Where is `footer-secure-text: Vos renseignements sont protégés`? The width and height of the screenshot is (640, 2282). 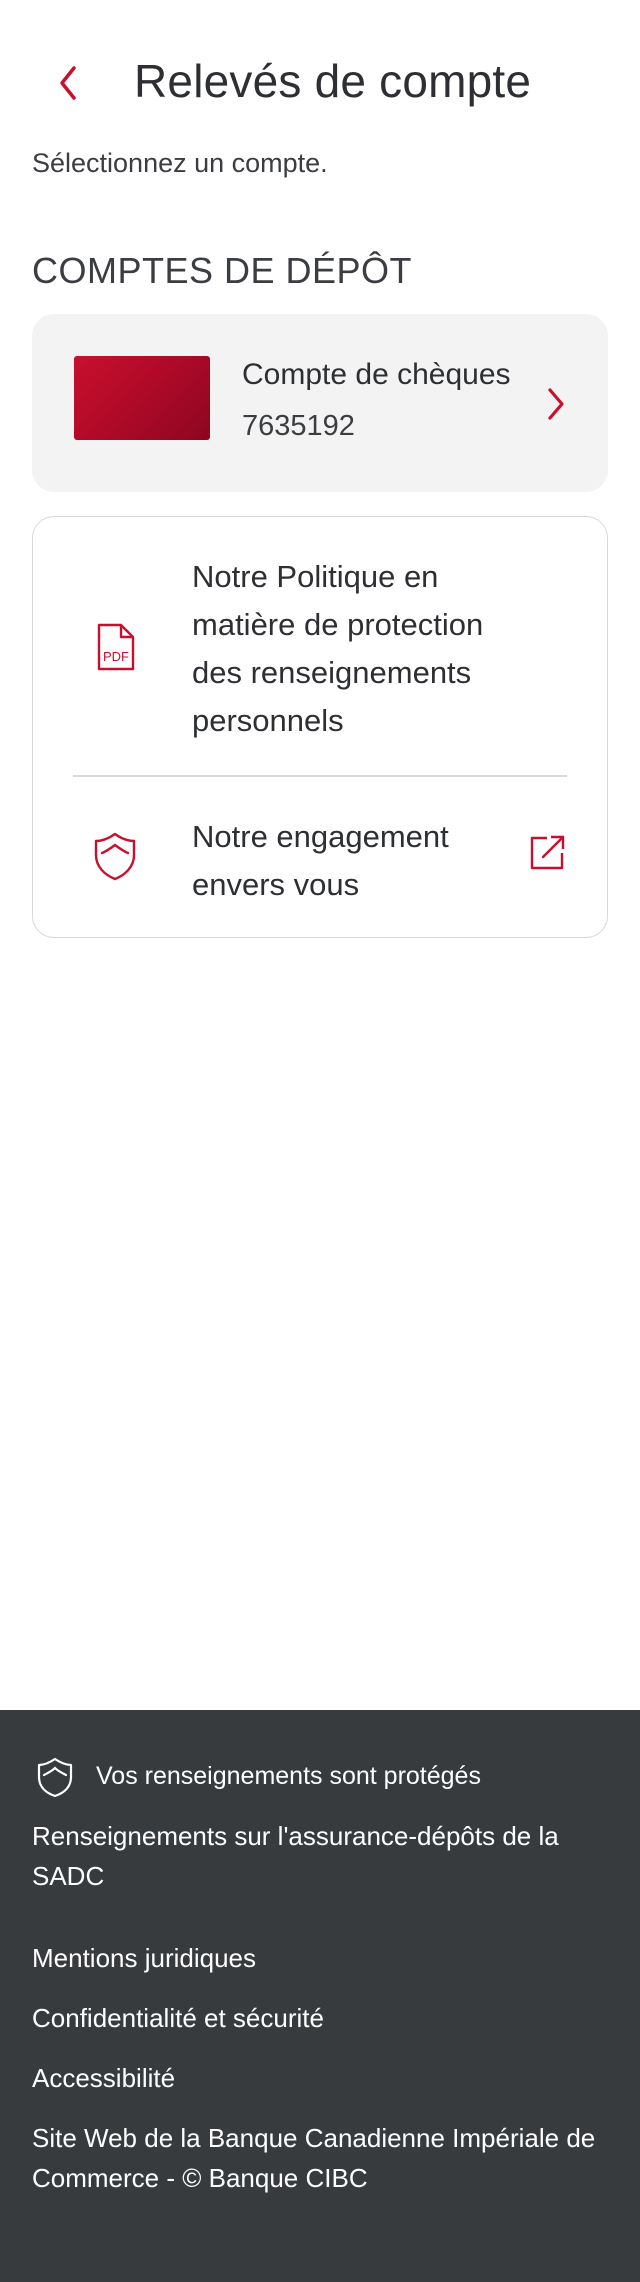 footer-secure-text: Vos renseignements sont protégés is located at coordinates (288, 1776).